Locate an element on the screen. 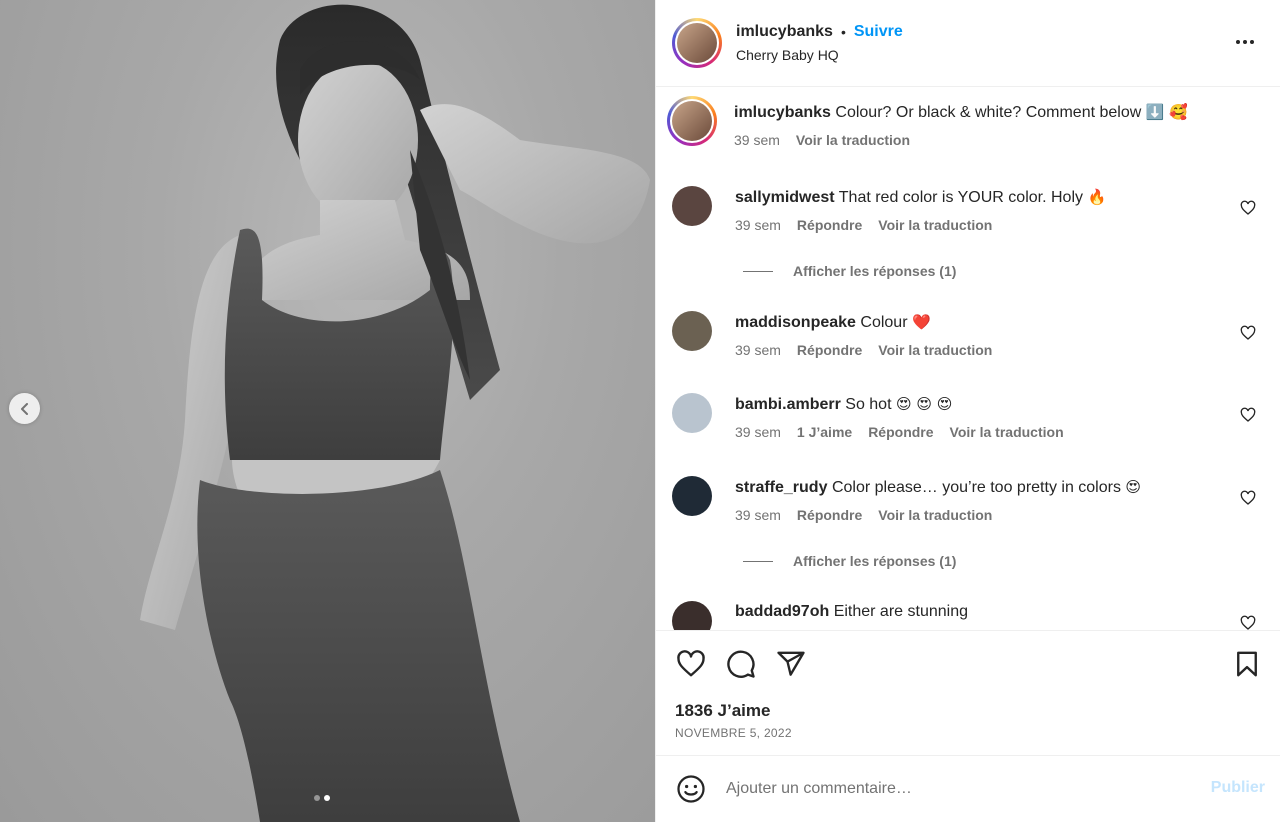 This screenshot has width=1280, height=822. author-username: imlucybanks is located at coordinates (784, 32).